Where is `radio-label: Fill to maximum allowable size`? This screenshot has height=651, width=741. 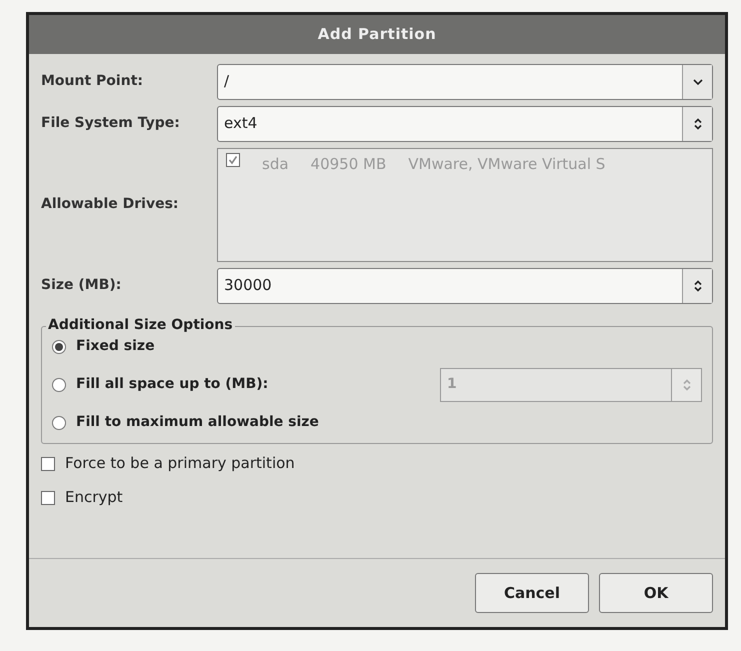 radio-label: Fill to maximum allowable size is located at coordinates (197, 422).